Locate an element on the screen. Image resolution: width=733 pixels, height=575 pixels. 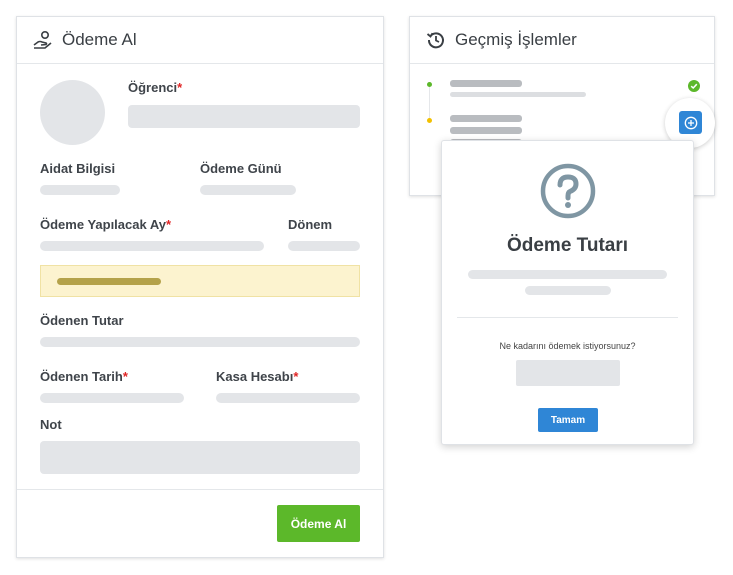
warning-box is located at coordinates (200, 281).